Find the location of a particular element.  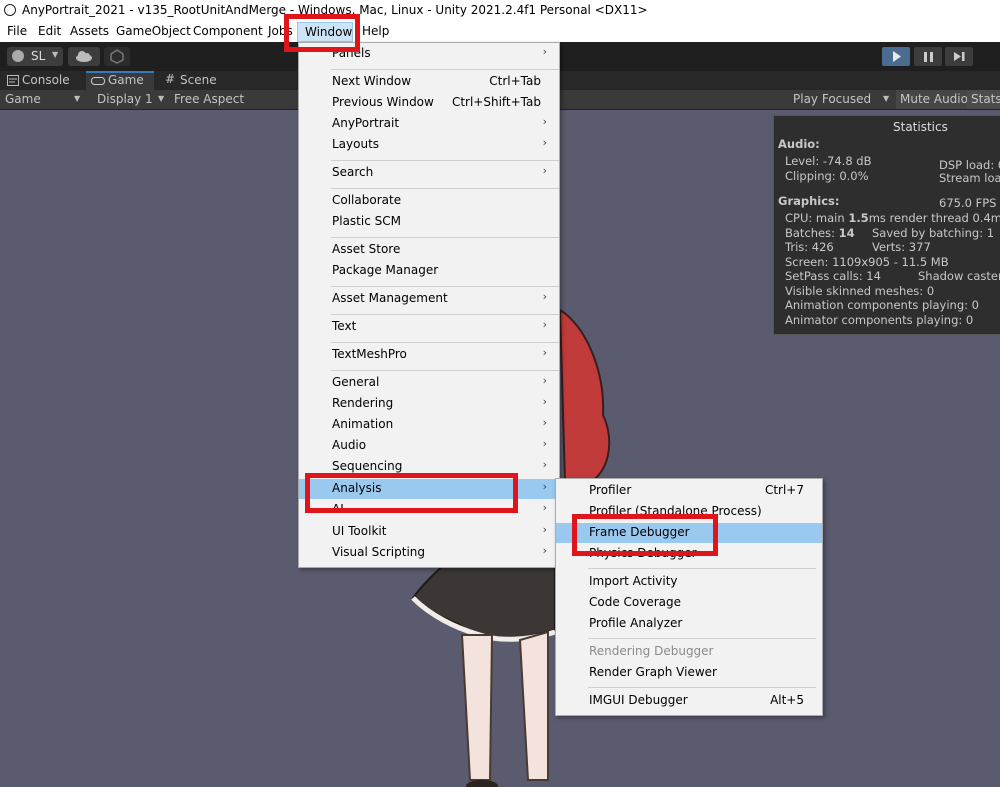

graphics-header: Graphics: is located at coordinates (809, 201).